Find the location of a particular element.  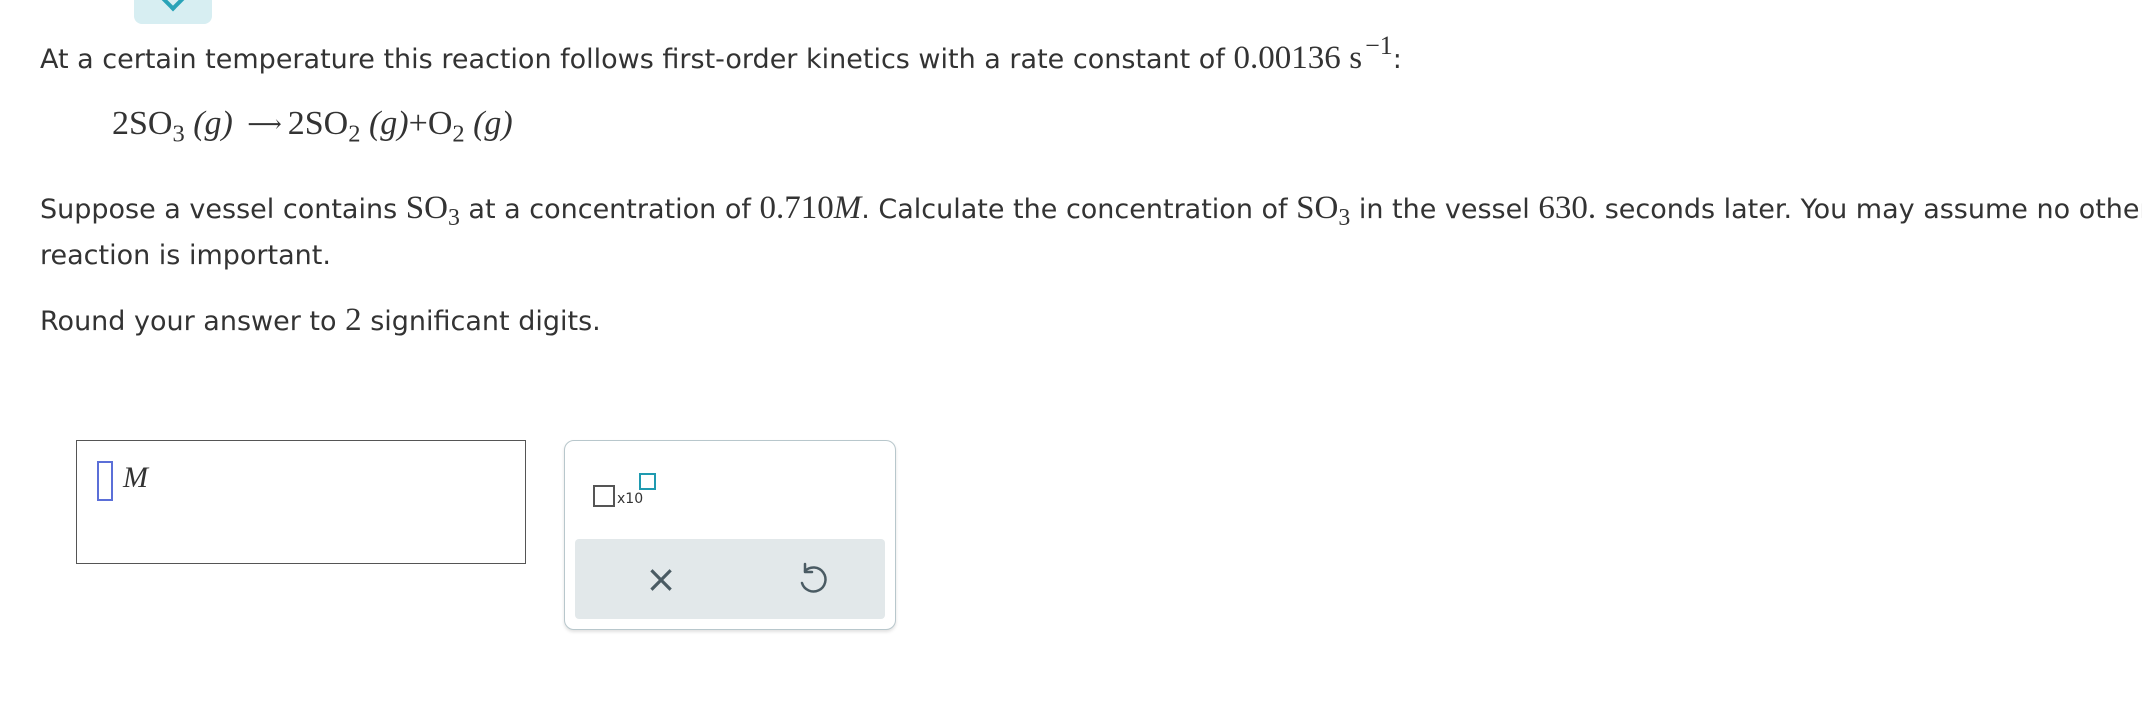

input-cursor-box is located at coordinates (105, 481).